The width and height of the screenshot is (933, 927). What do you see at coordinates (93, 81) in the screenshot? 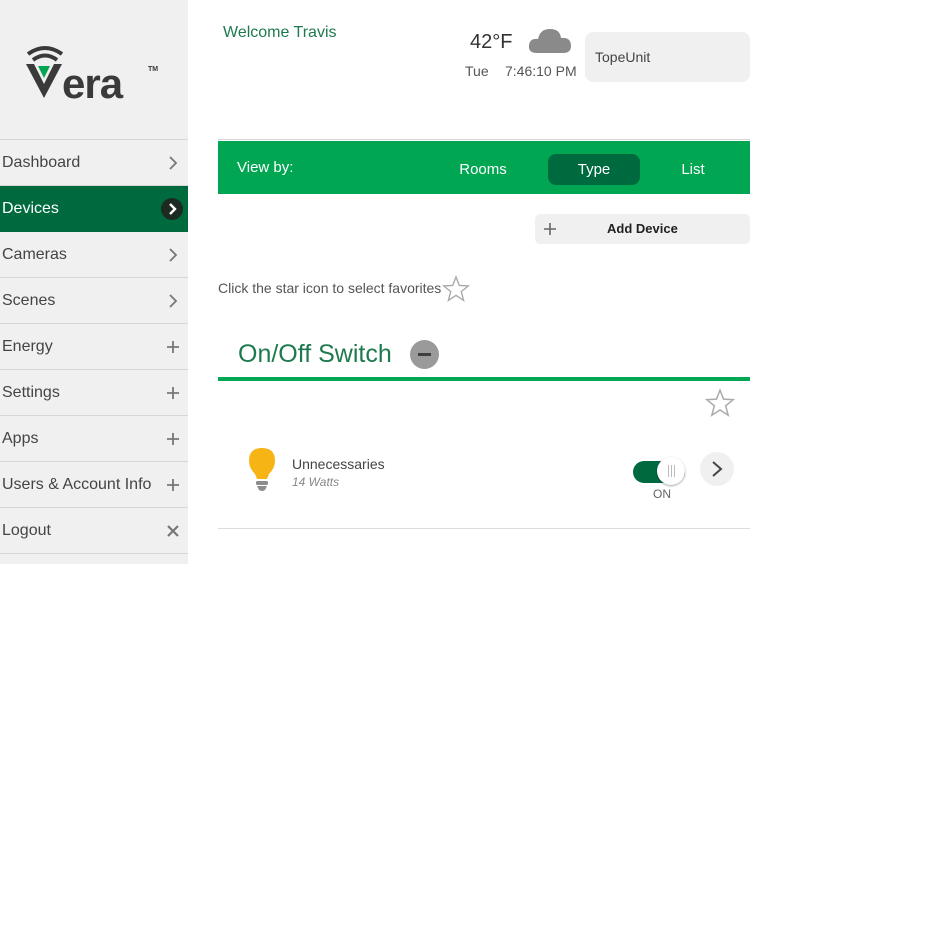
I see `svg-text: era` at bounding box center [93, 81].